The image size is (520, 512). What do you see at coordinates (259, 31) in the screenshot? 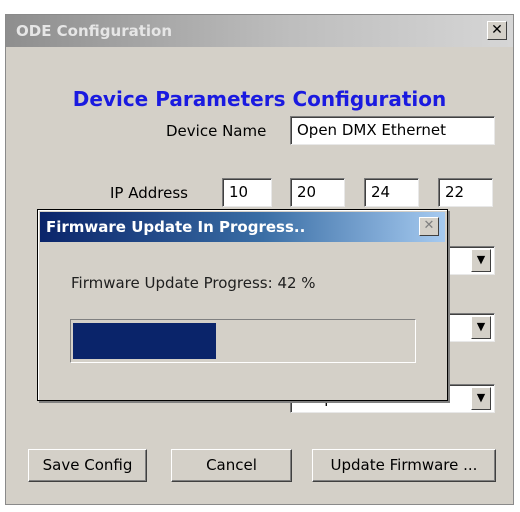
I see `window-titlebar: ODE Configuration ✕` at bounding box center [259, 31].